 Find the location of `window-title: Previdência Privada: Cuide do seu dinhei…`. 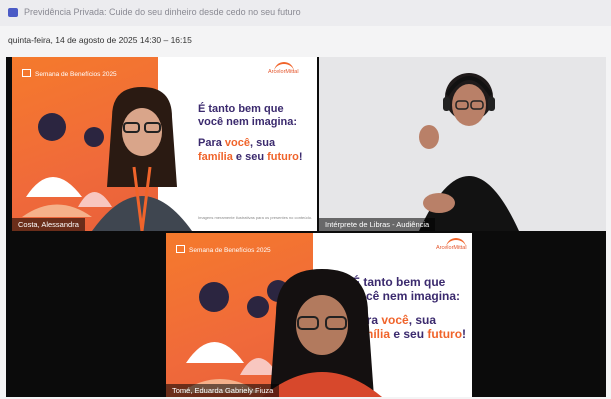

window-title: Previdência Privada: Cuide do seu dinhei… is located at coordinates (162, 12).